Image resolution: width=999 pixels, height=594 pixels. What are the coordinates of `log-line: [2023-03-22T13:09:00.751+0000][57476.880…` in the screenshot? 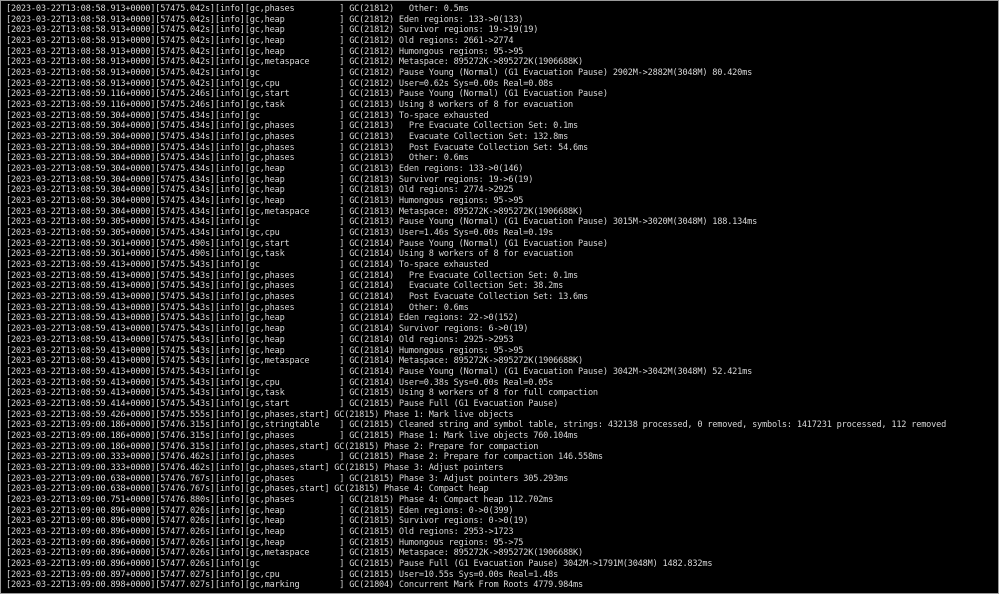 It's located at (280, 499).